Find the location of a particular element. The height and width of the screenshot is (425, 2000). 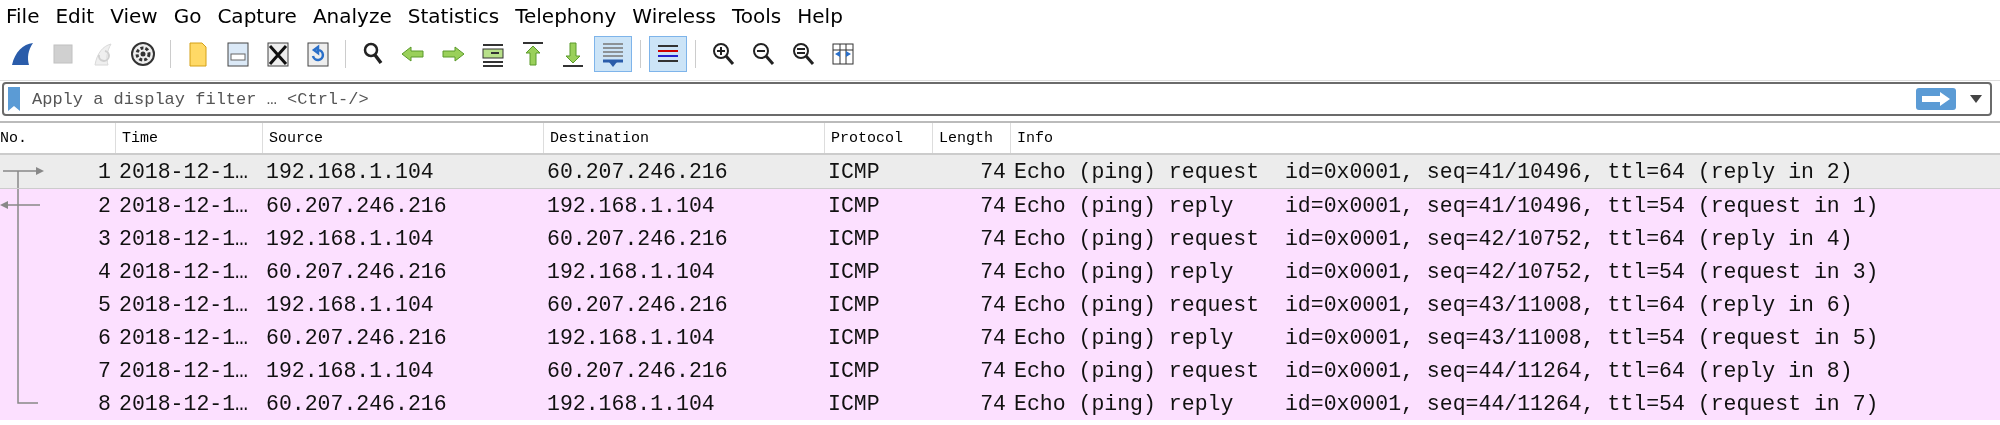

caret-icon is located at coordinates (1976, 99).